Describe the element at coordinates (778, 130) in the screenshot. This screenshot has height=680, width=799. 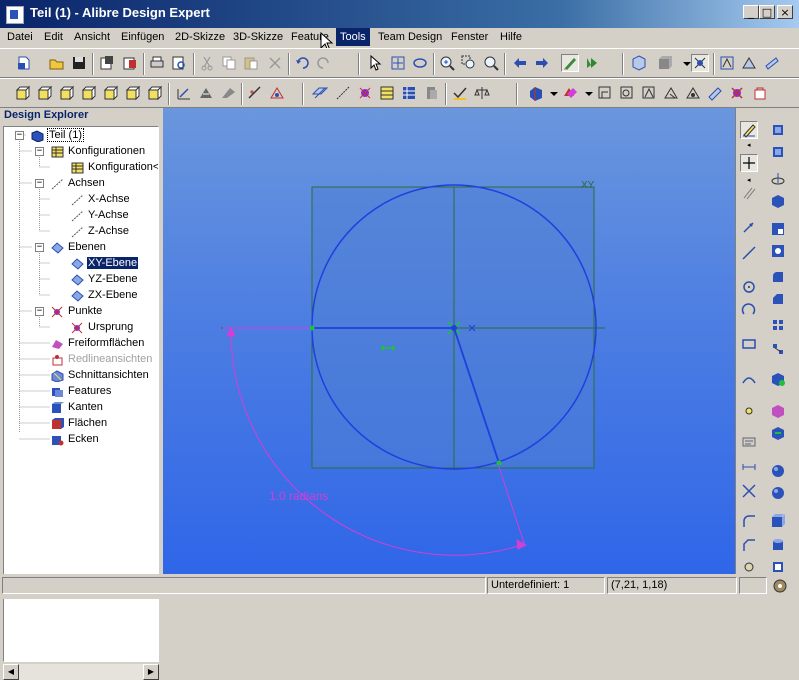
I see `extrude-tool-icon` at that location.